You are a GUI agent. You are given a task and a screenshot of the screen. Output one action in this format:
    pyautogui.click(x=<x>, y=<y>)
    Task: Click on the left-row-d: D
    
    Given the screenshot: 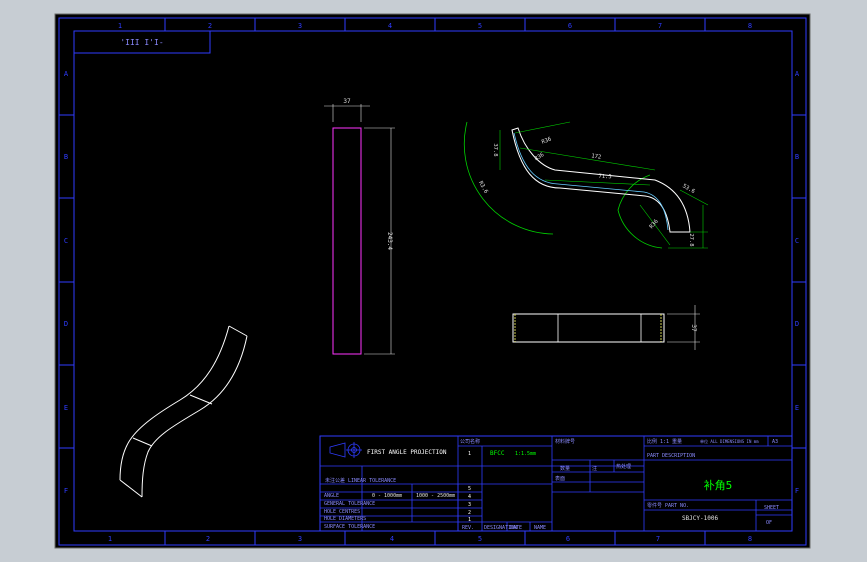 What is the action you would take?
    pyautogui.click(x=66, y=324)
    